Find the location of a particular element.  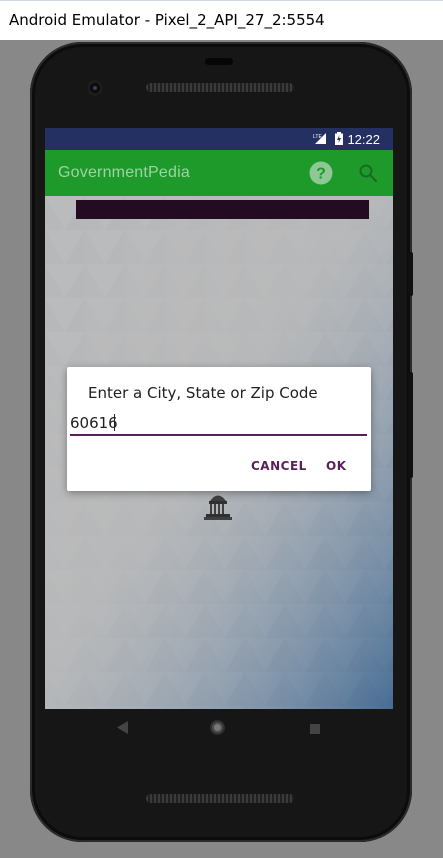

window-title: Android Emulator - Pixel_2_API_27_2:5554 is located at coordinates (167, 20).